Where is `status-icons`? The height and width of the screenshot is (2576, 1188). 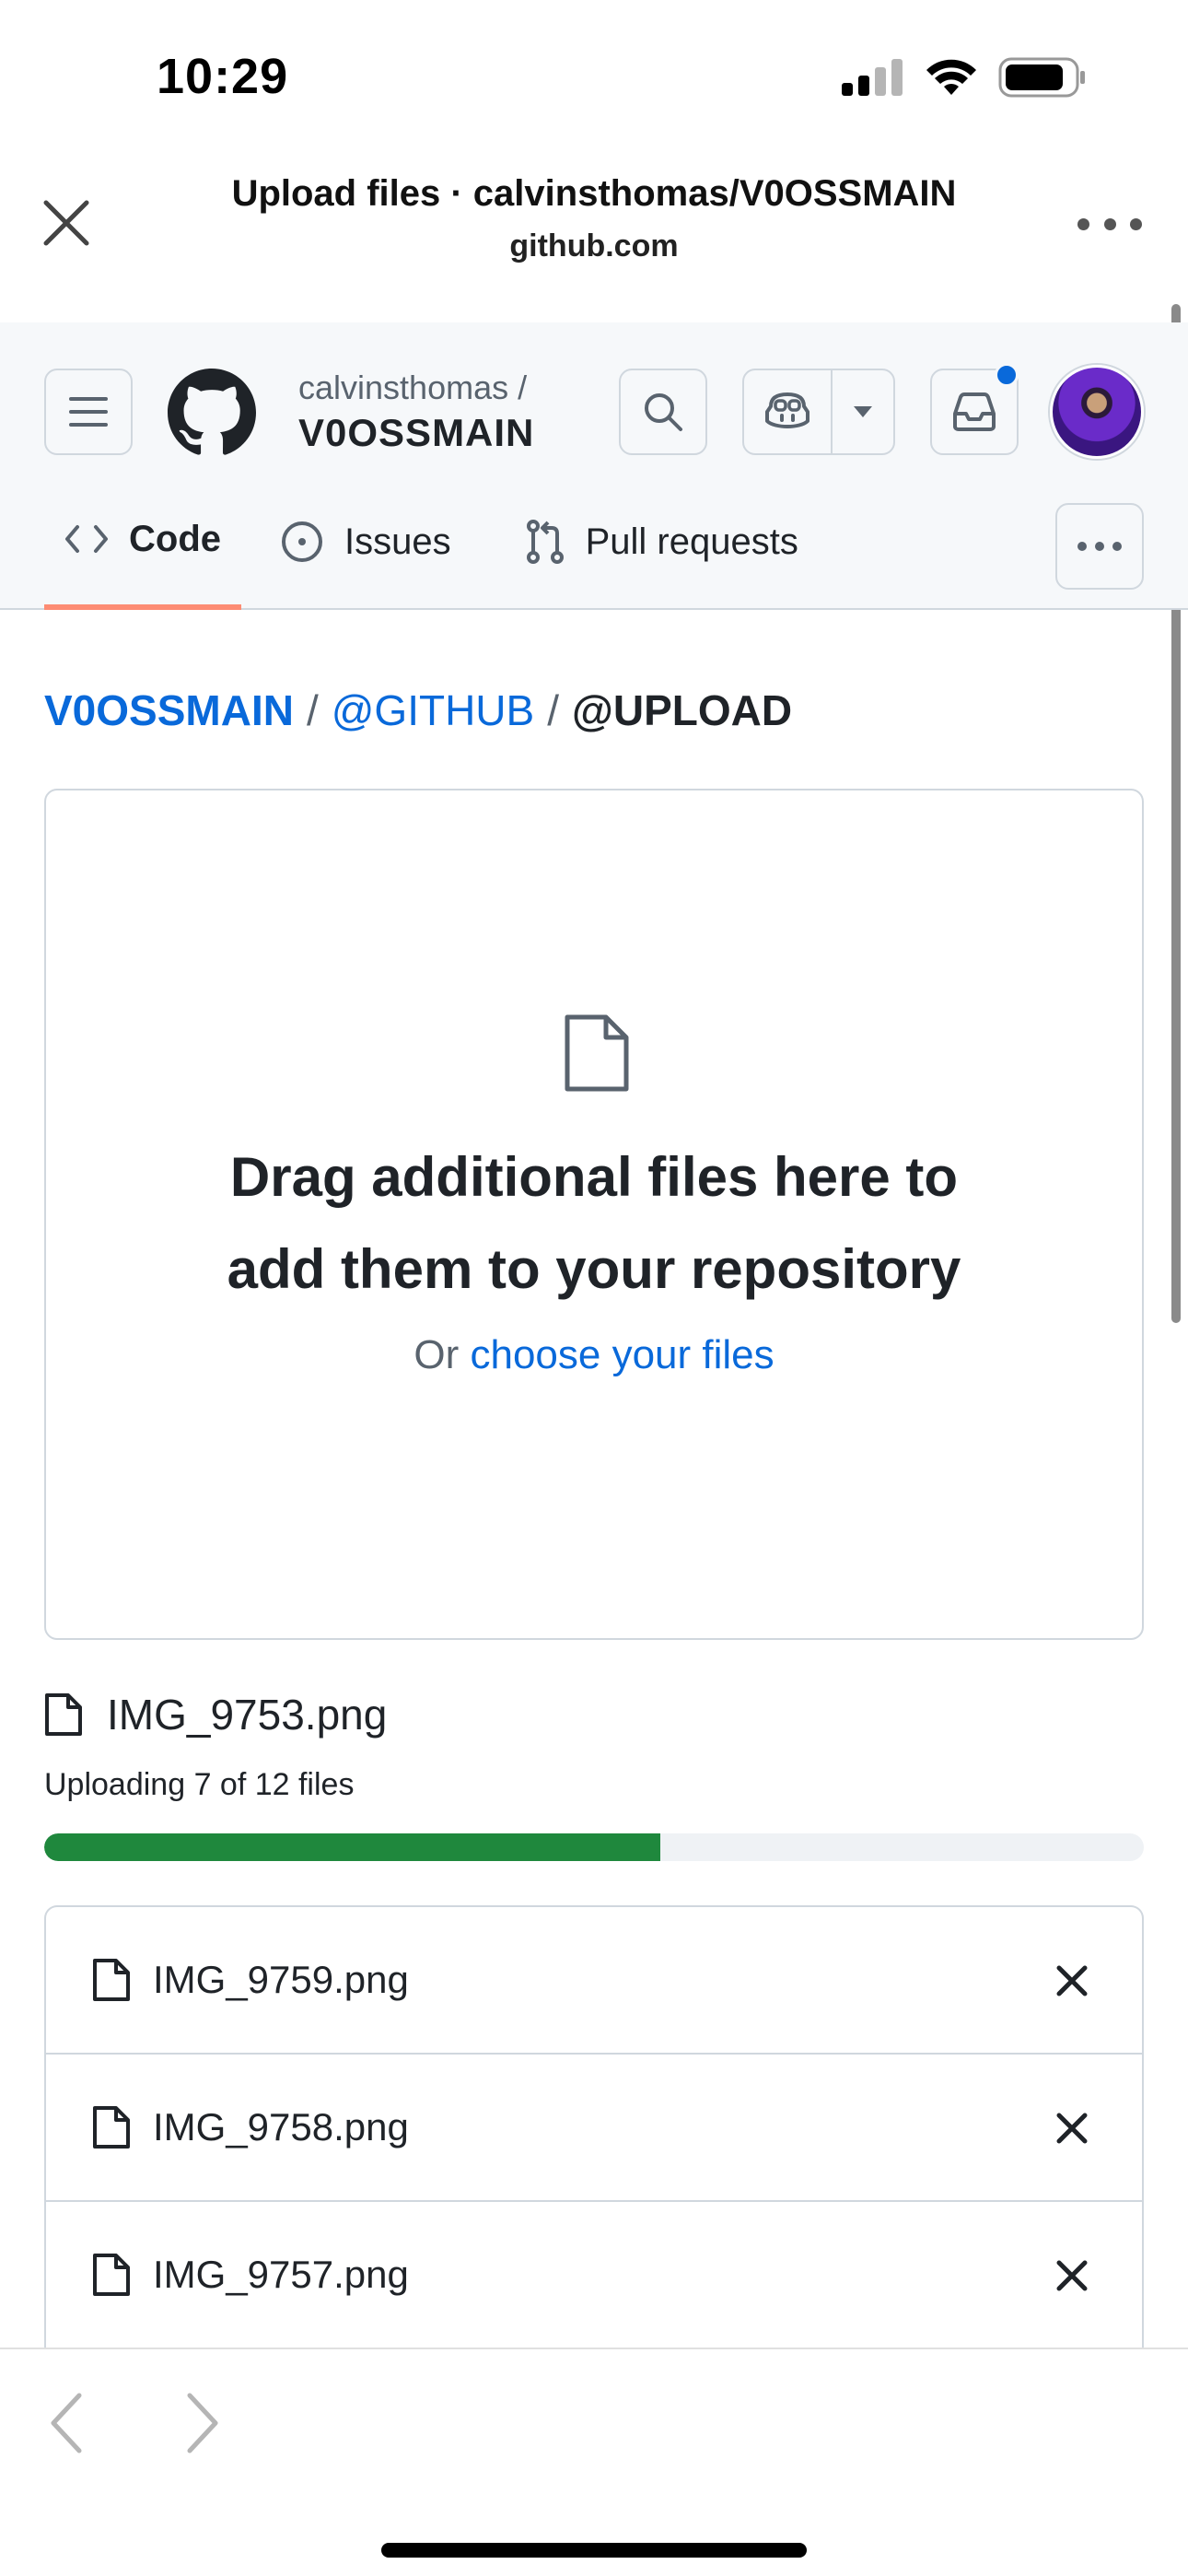
status-icons is located at coordinates (964, 77).